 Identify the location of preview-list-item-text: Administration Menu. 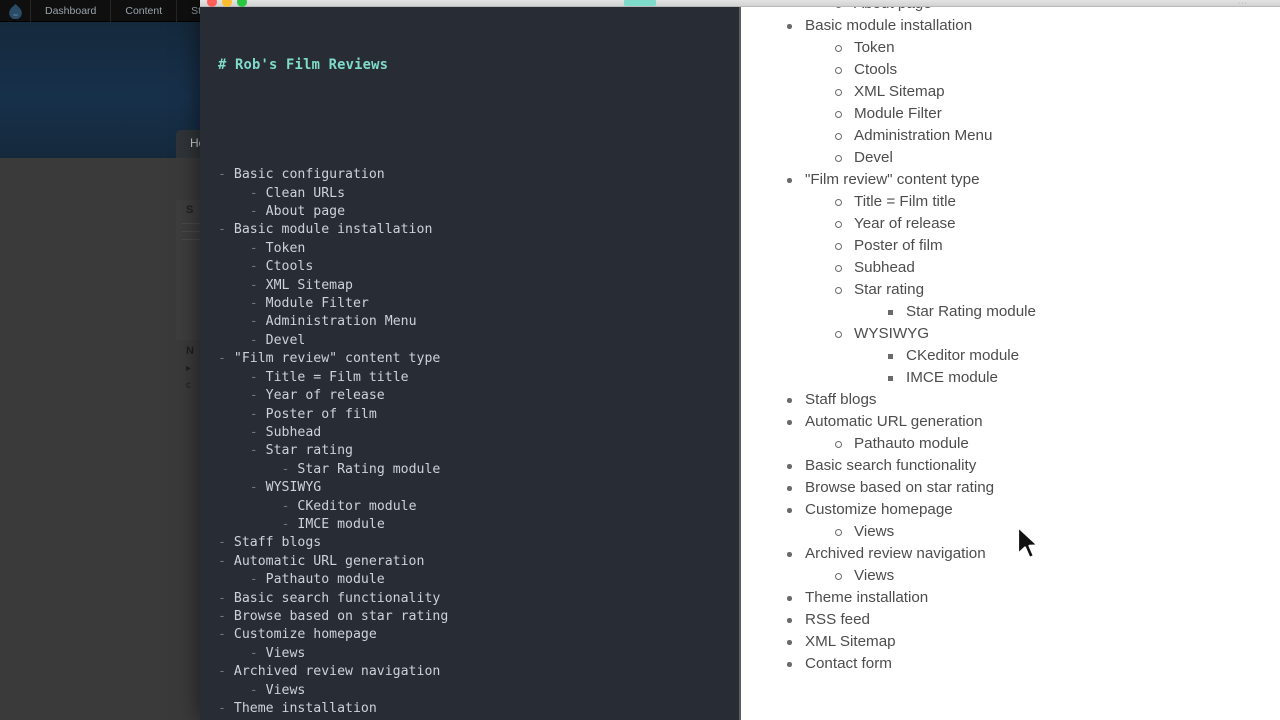
(923, 135).